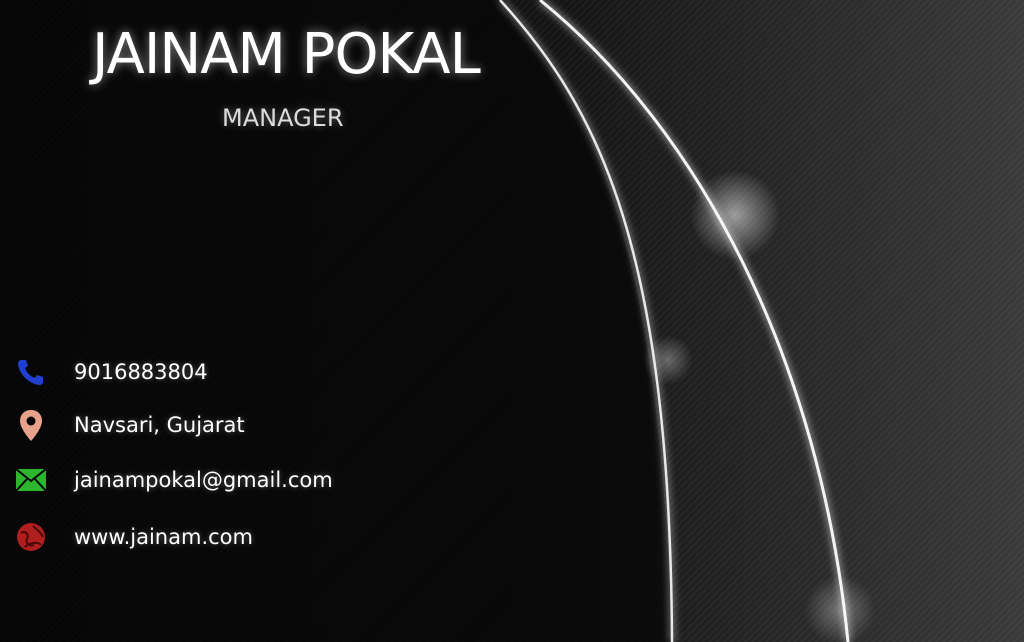 The height and width of the screenshot is (642, 1024). Describe the element at coordinates (141, 372) in the screenshot. I see `phone-number: 9016883804` at that location.